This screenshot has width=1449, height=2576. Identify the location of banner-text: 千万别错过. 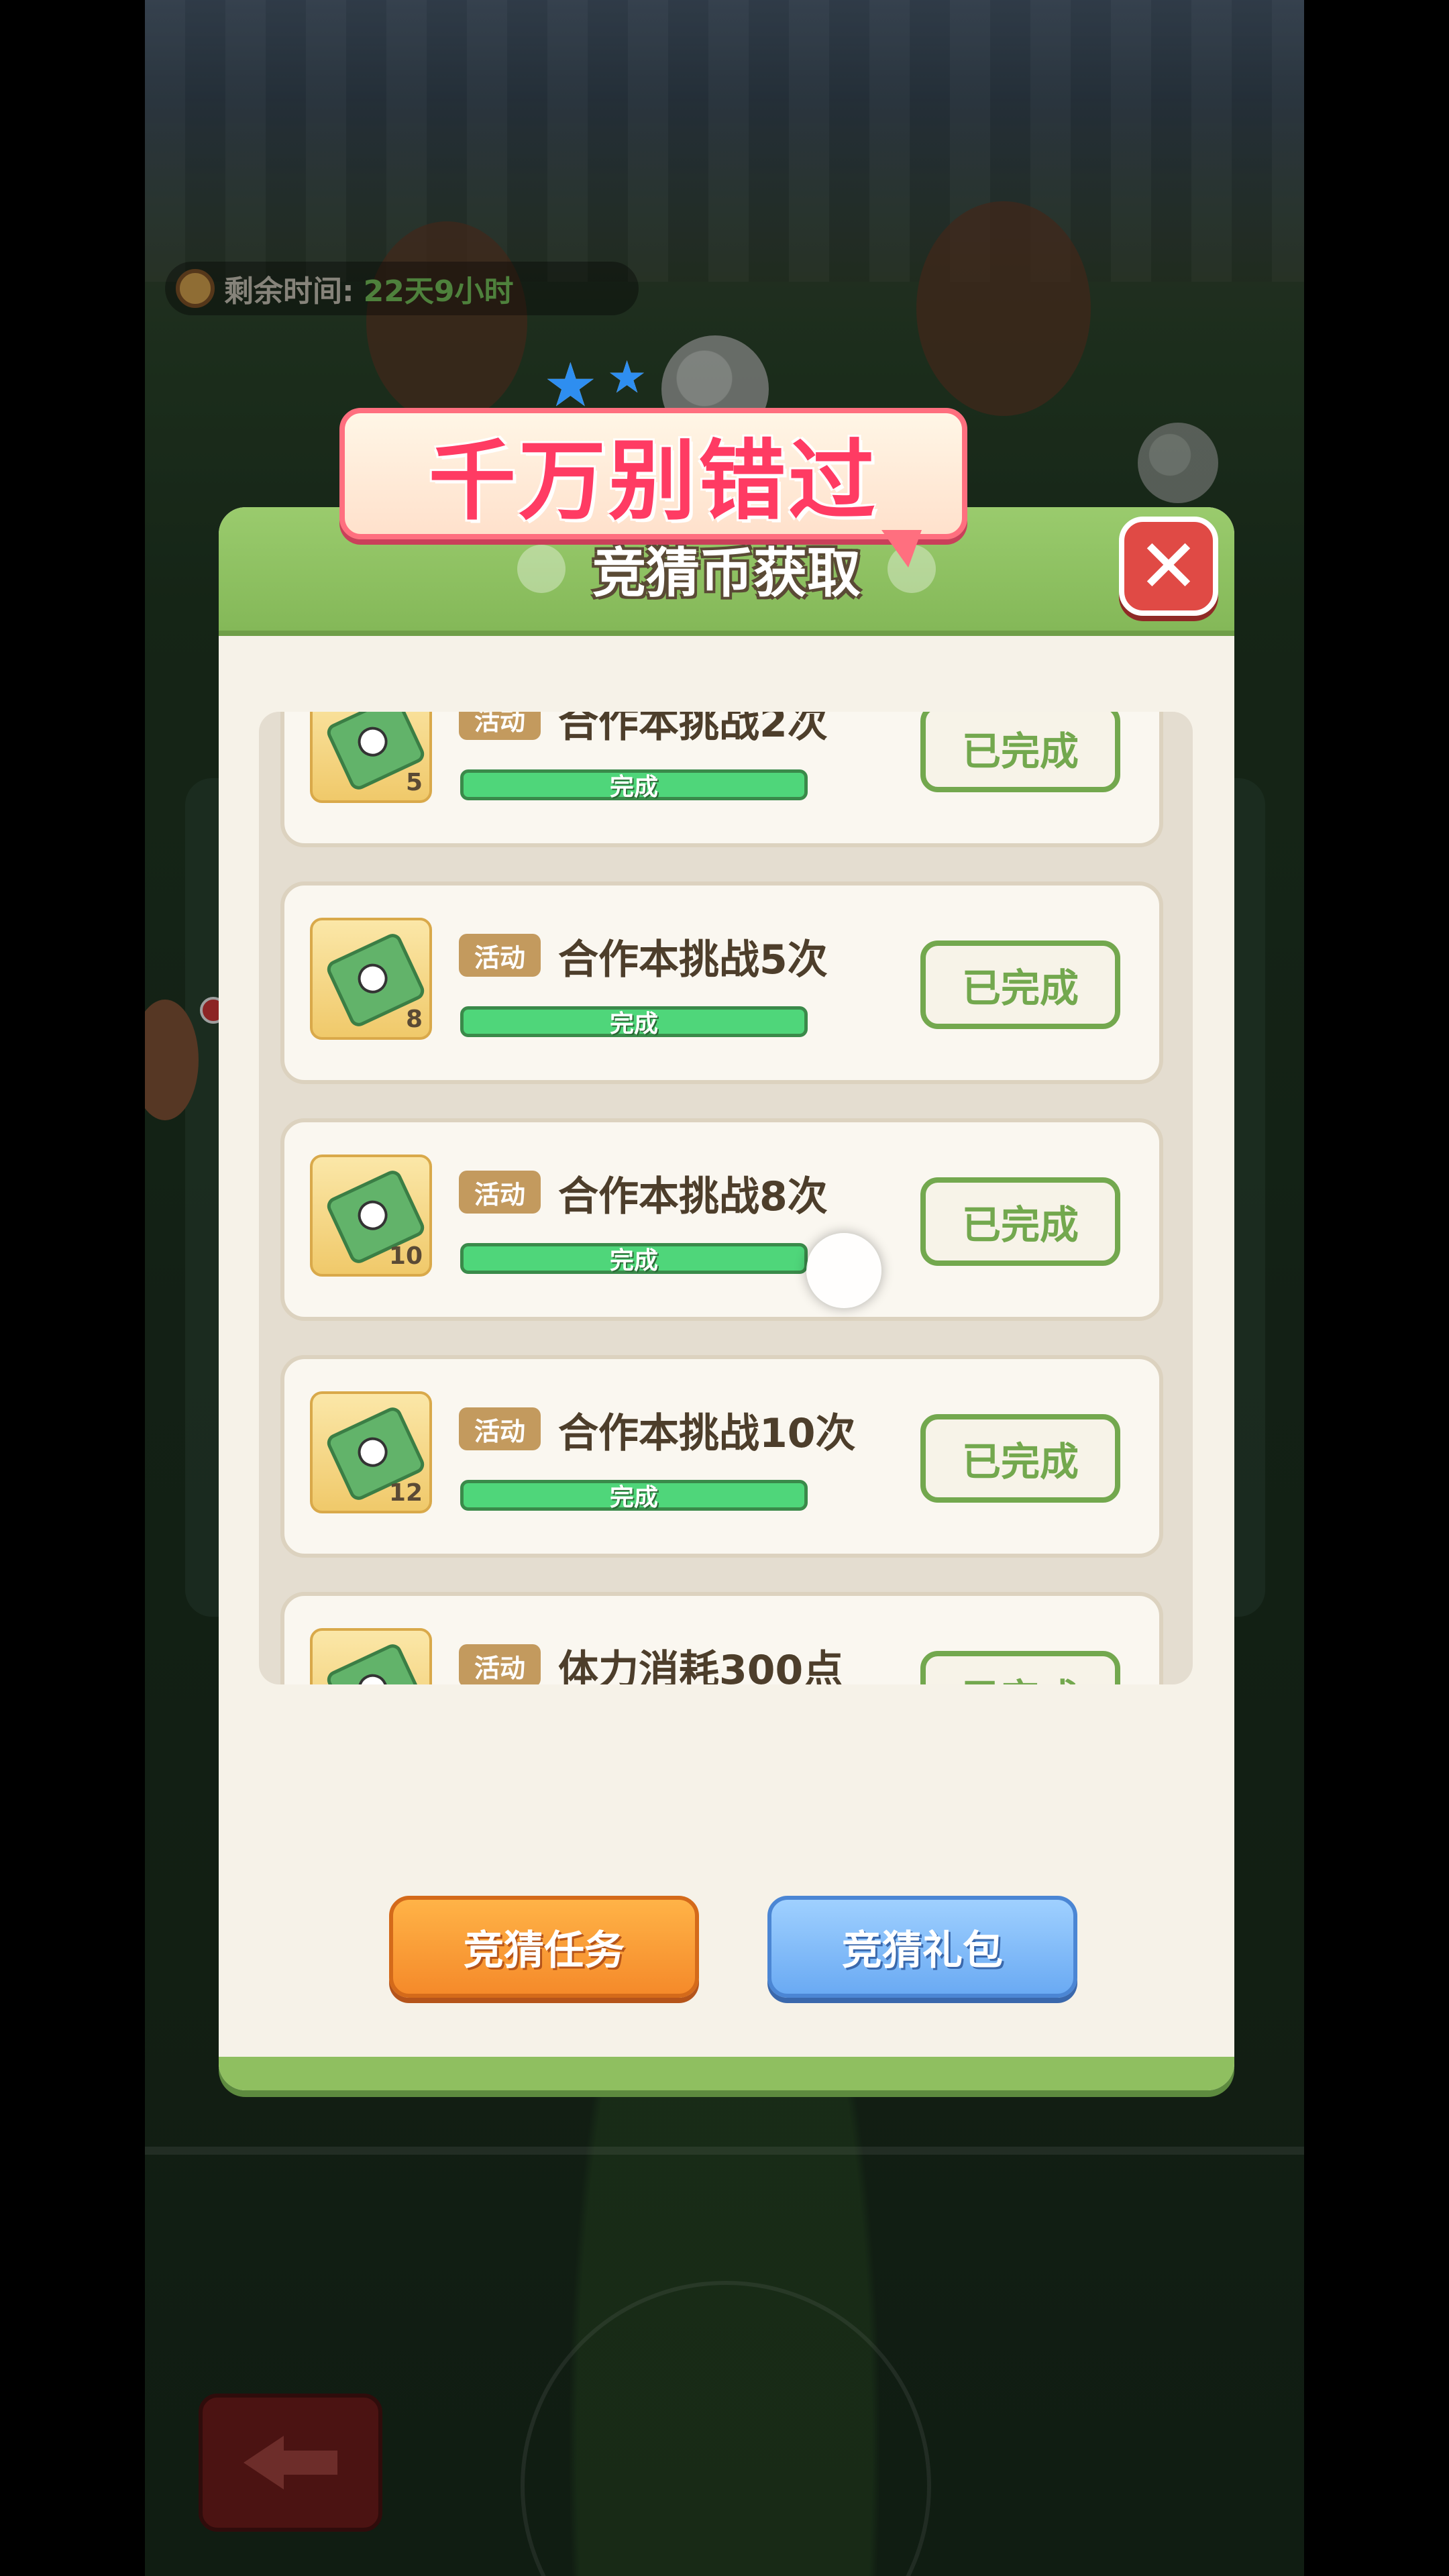
(653, 481).